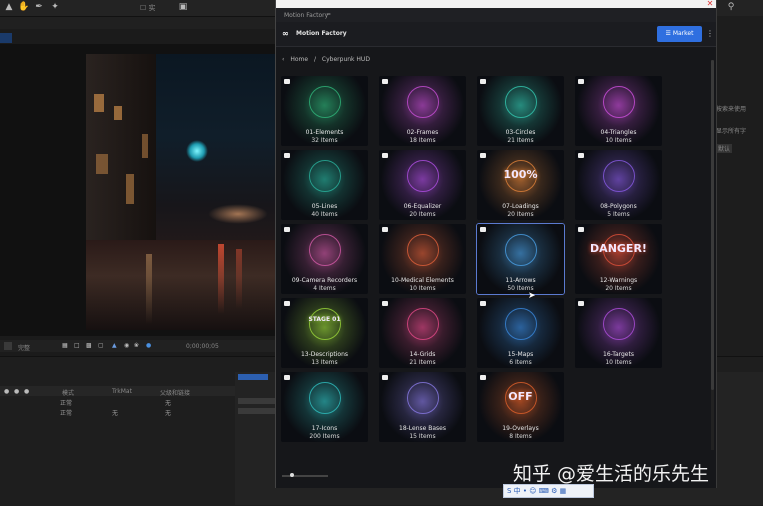 The image size is (763, 506). What do you see at coordinates (114, 345) in the screenshot?
I see `fast-preview-icon: ▲` at bounding box center [114, 345].